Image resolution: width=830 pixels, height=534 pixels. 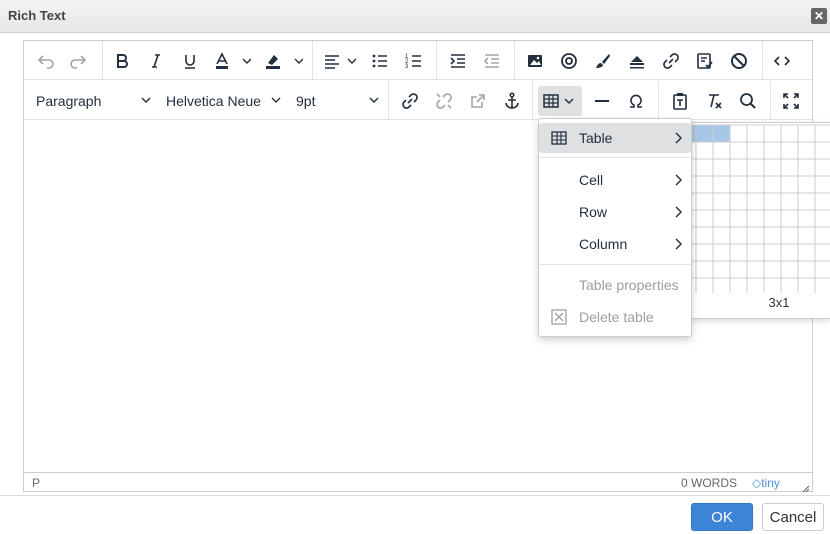 What do you see at coordinates (671, 61) in the screenshot?
I see `link-button` at bounding box center [671, 61].